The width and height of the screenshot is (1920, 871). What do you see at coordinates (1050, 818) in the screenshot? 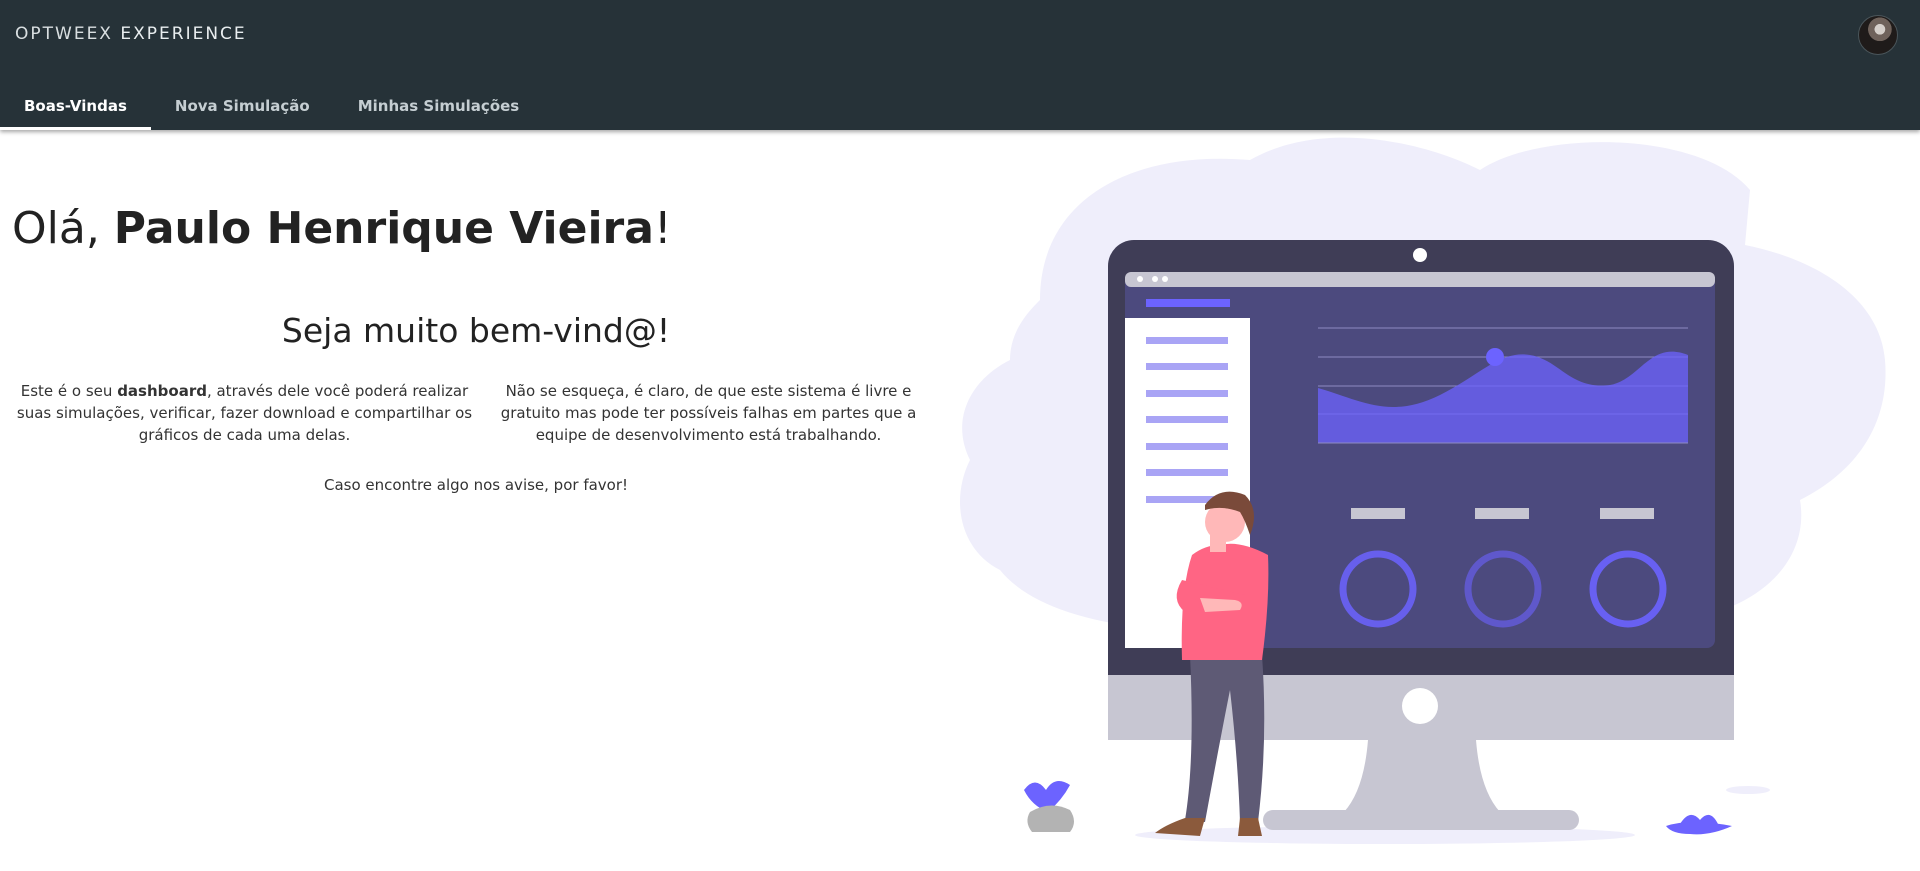
I see `rock` at bounding box center [1050, 818].